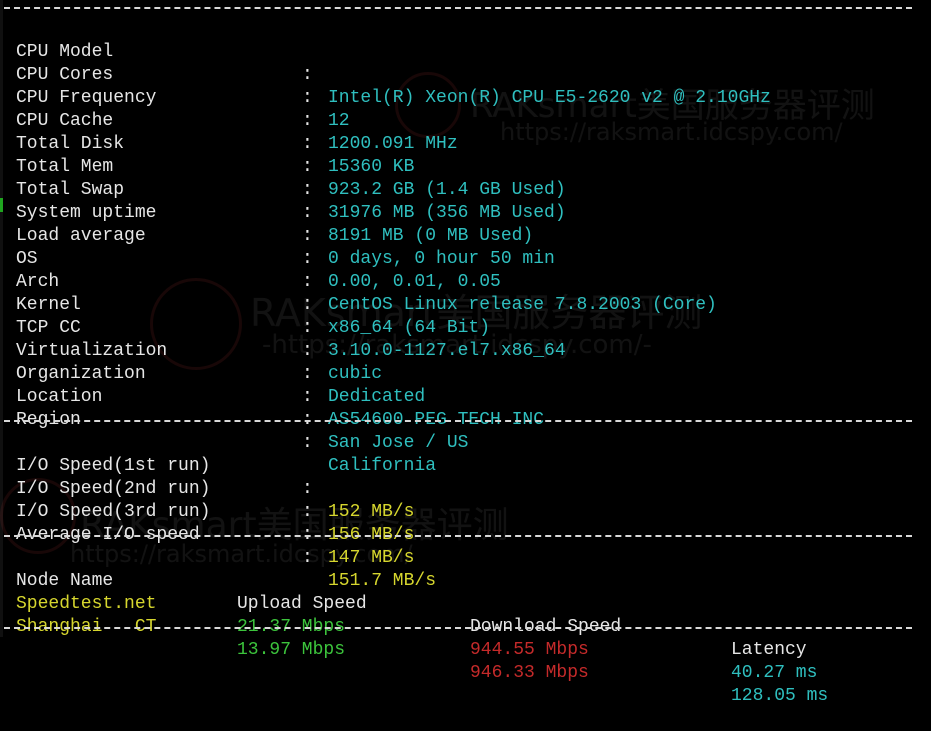 The image size is (931, 731). What do you see at coordinates (774, 673) in the screenshot?
I see `latency: 40.27 ms` at bounding box center [774, 673].